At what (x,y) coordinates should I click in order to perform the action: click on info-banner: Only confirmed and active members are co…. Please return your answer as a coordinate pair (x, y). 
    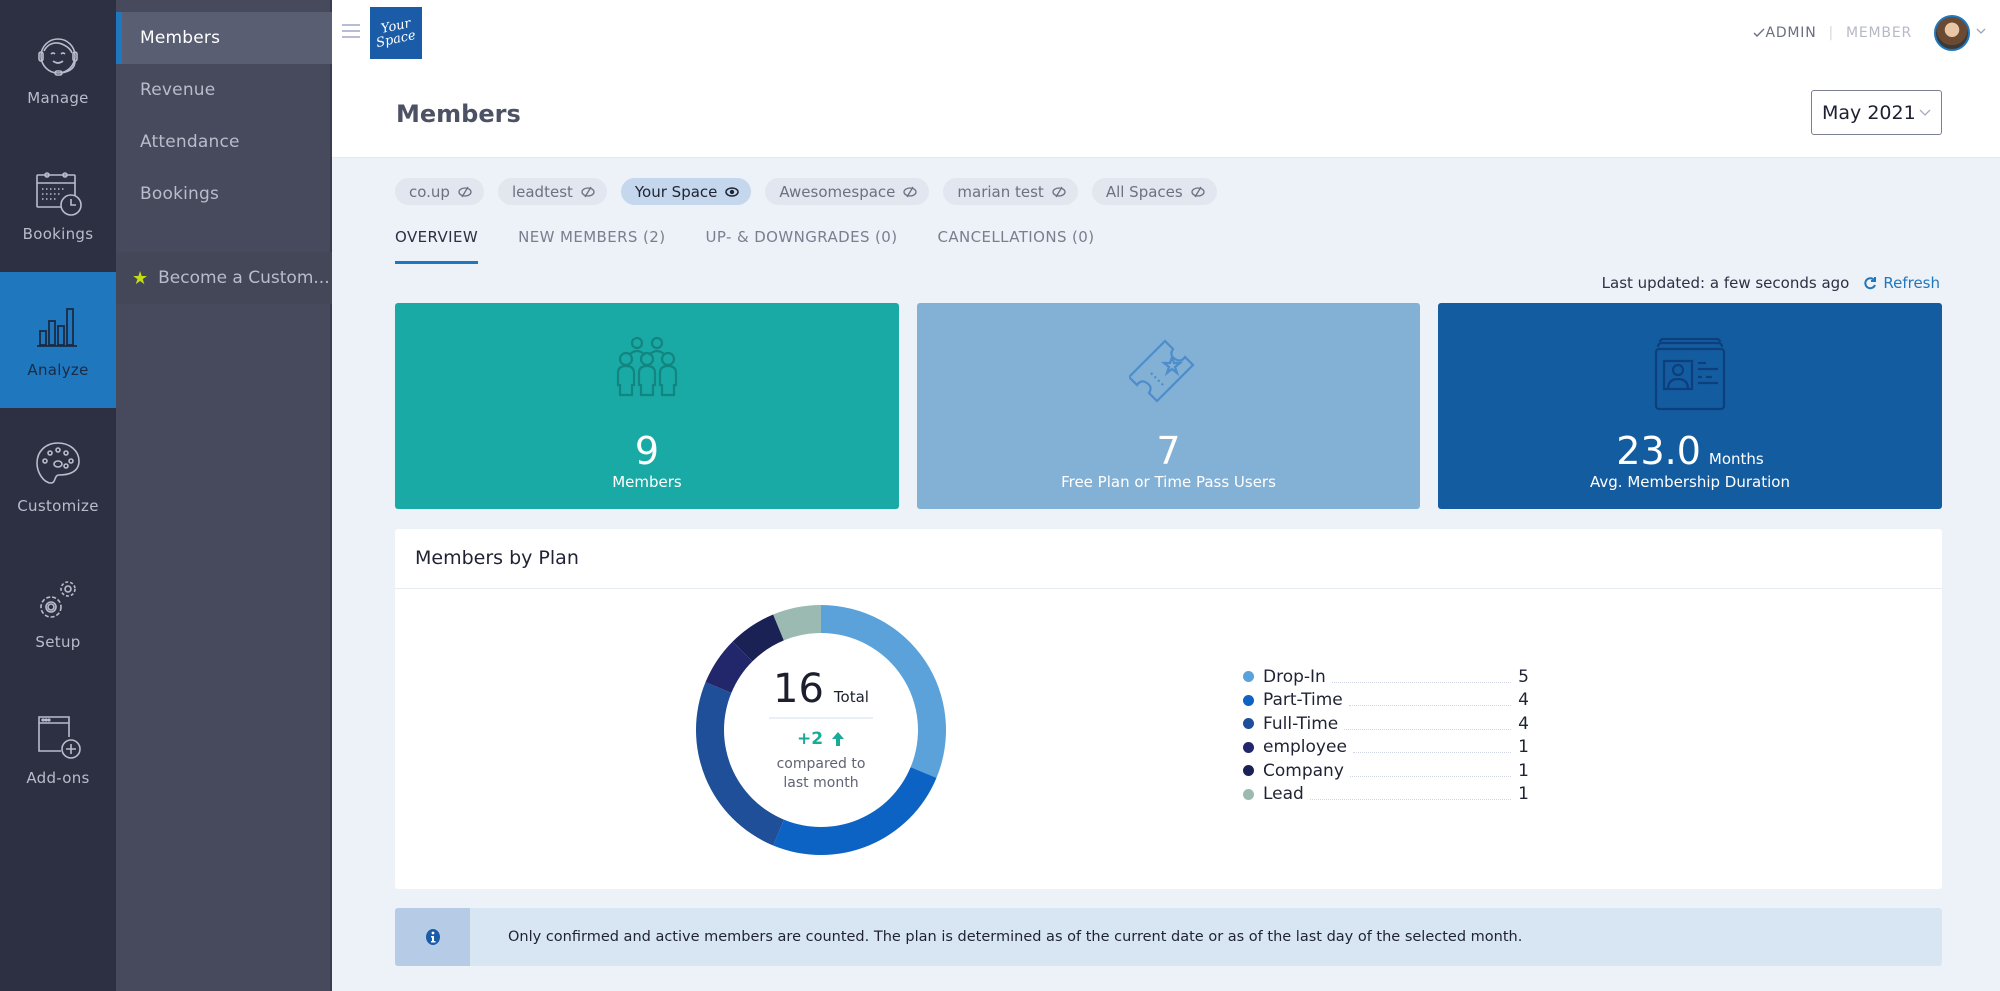
    Looking at the image, I should click on (1168, 937).